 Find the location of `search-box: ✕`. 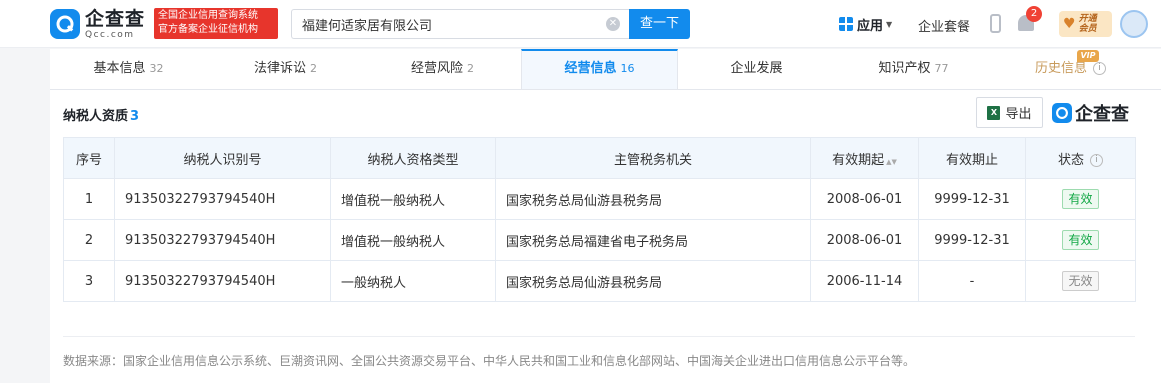

search-box: ✕ is located at coordinates (460, 24).